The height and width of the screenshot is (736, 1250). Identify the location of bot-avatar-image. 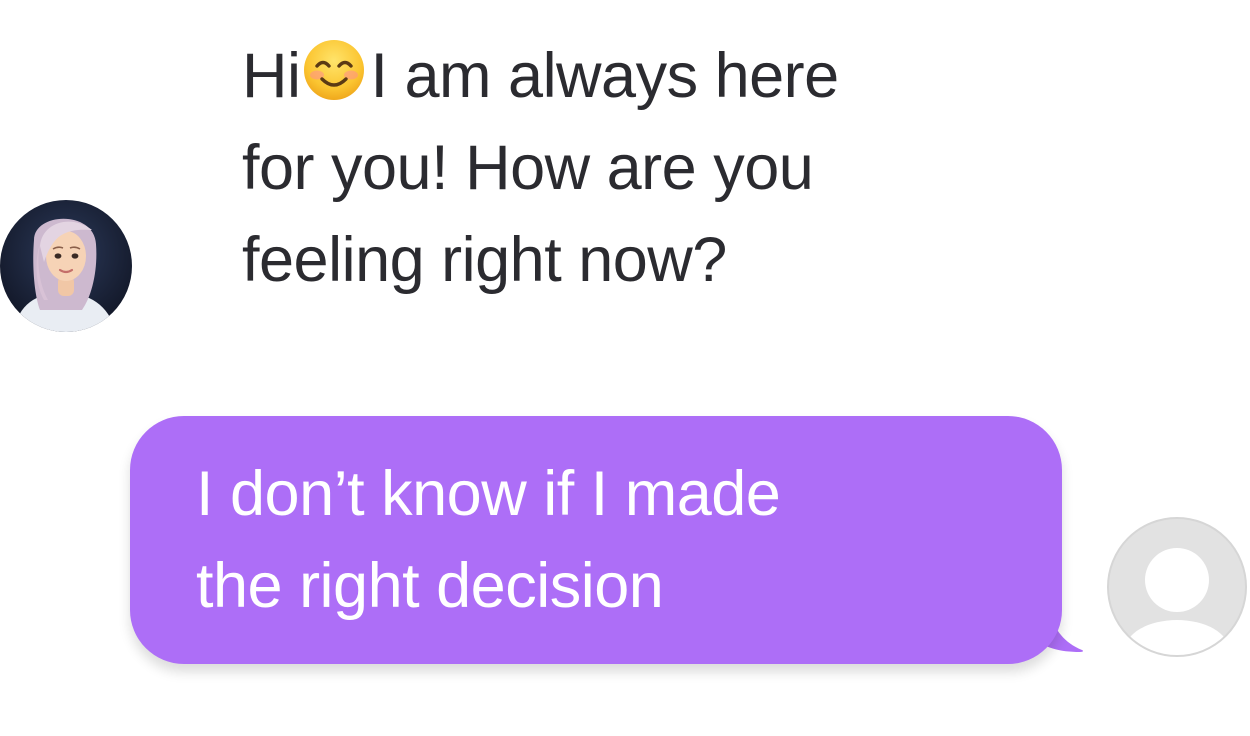
(66, 266).